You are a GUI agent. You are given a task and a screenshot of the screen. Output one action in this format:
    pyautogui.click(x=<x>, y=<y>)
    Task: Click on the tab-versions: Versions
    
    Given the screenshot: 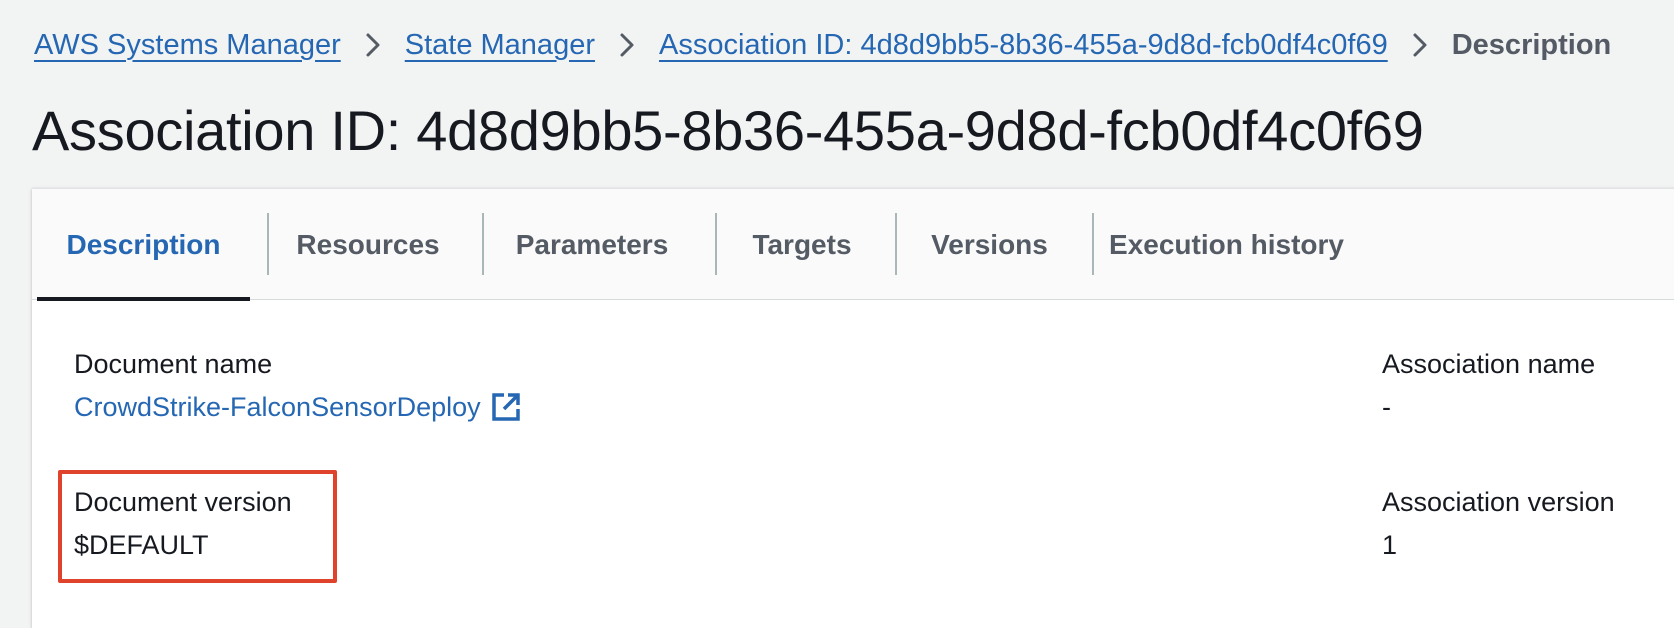 What is the action you would take?
    pyautogui.click(x=989, y=244)
    